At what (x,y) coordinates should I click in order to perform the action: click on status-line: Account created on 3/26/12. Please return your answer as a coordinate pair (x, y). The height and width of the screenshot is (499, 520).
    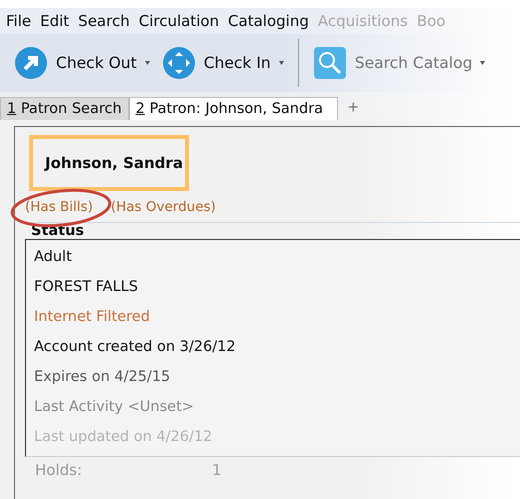
    Looking at the image, I should click on (135, 347).